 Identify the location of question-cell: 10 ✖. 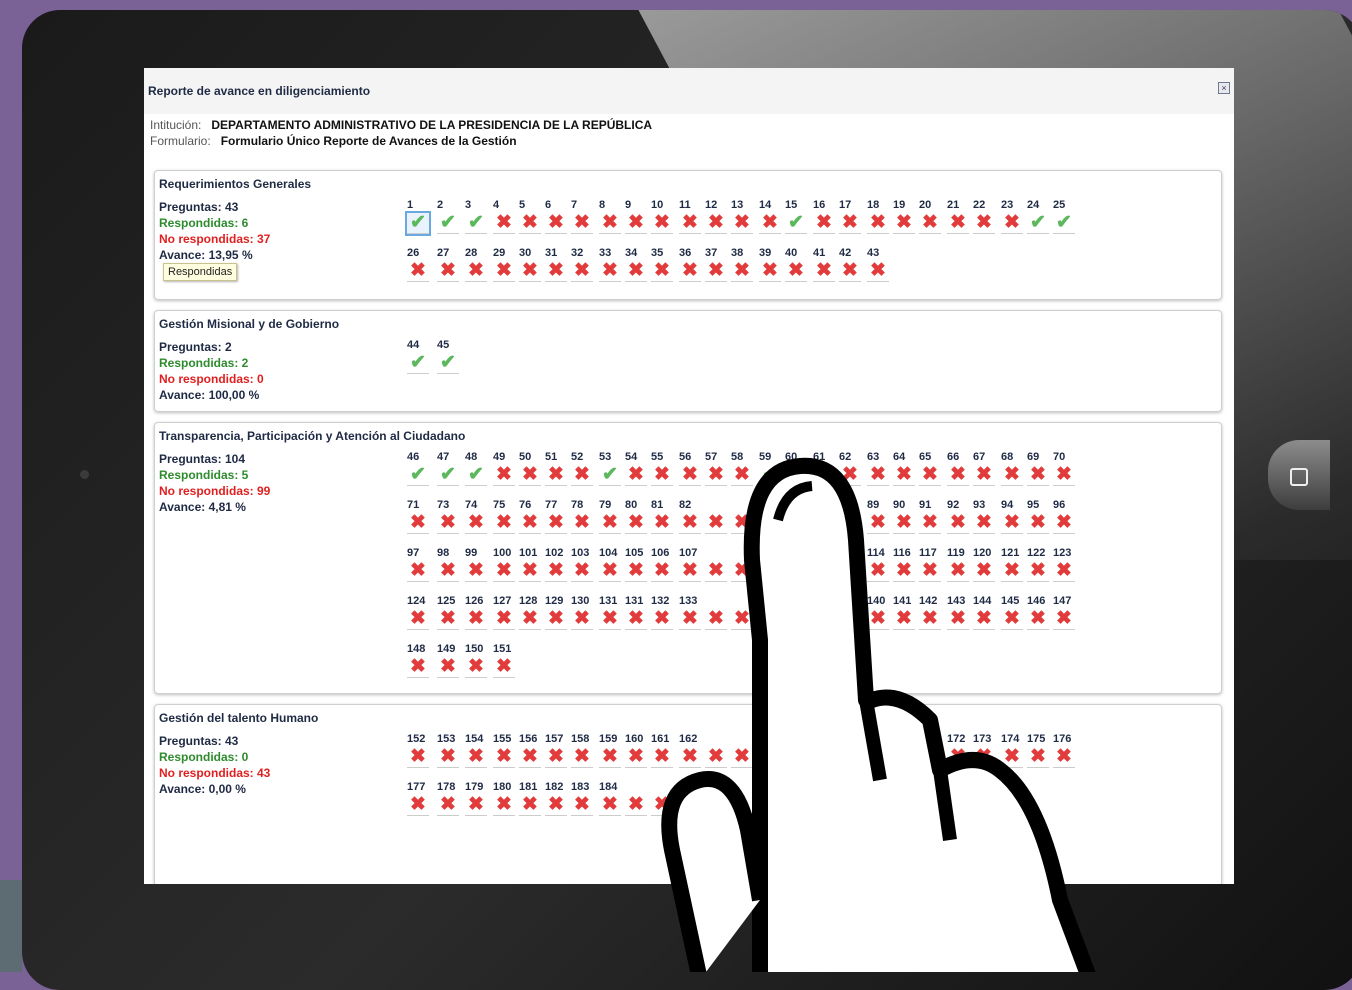
(666, 216).